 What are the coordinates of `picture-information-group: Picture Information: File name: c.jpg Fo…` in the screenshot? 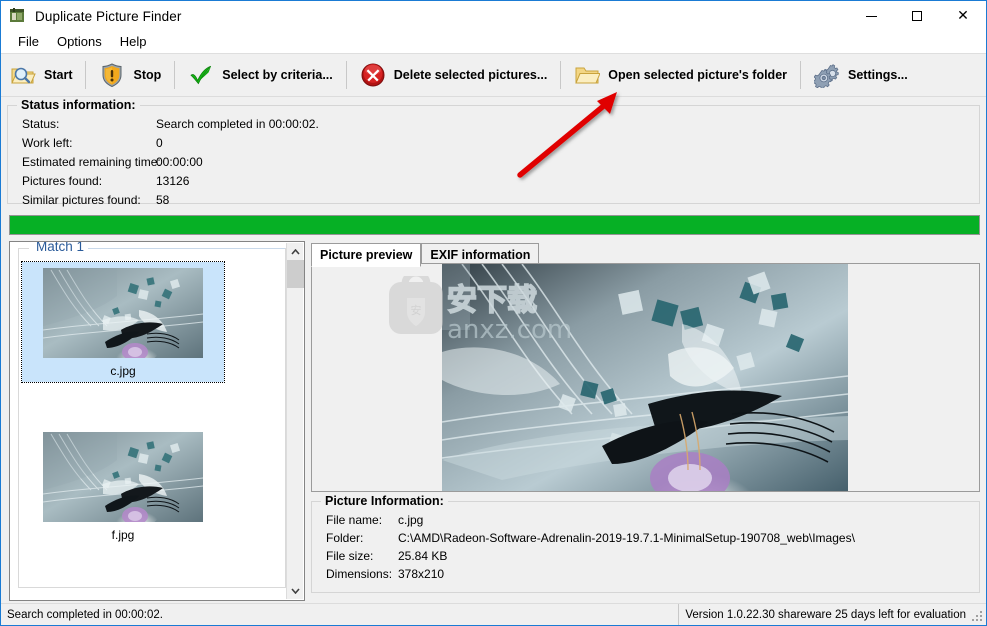 It's located at (645, 543).